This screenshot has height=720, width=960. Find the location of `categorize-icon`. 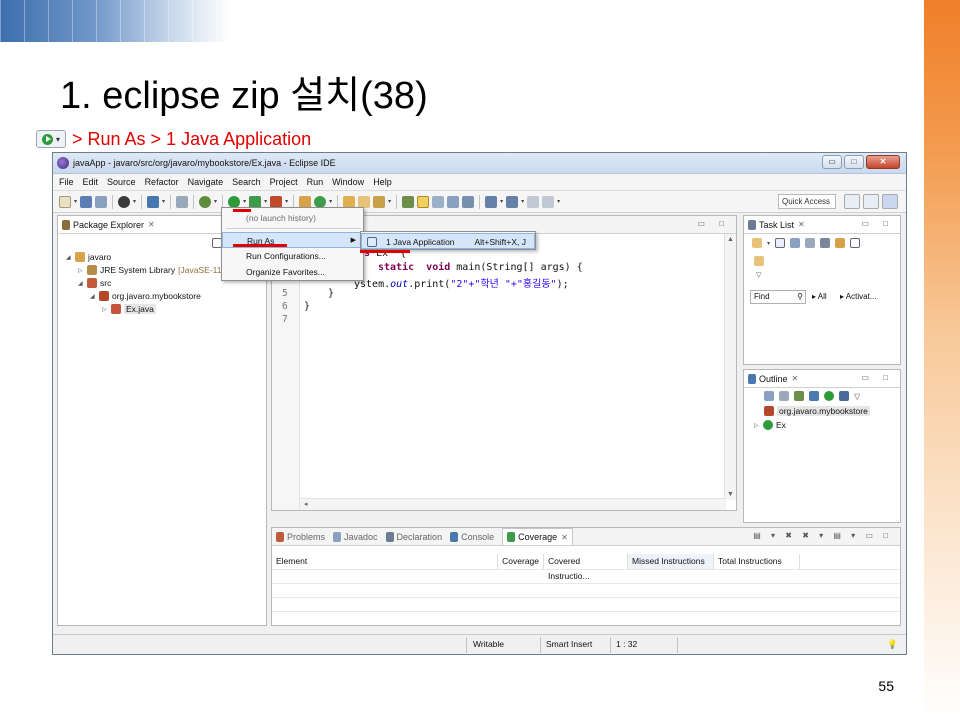

categorize-icon is located at coordinates (780, 243).